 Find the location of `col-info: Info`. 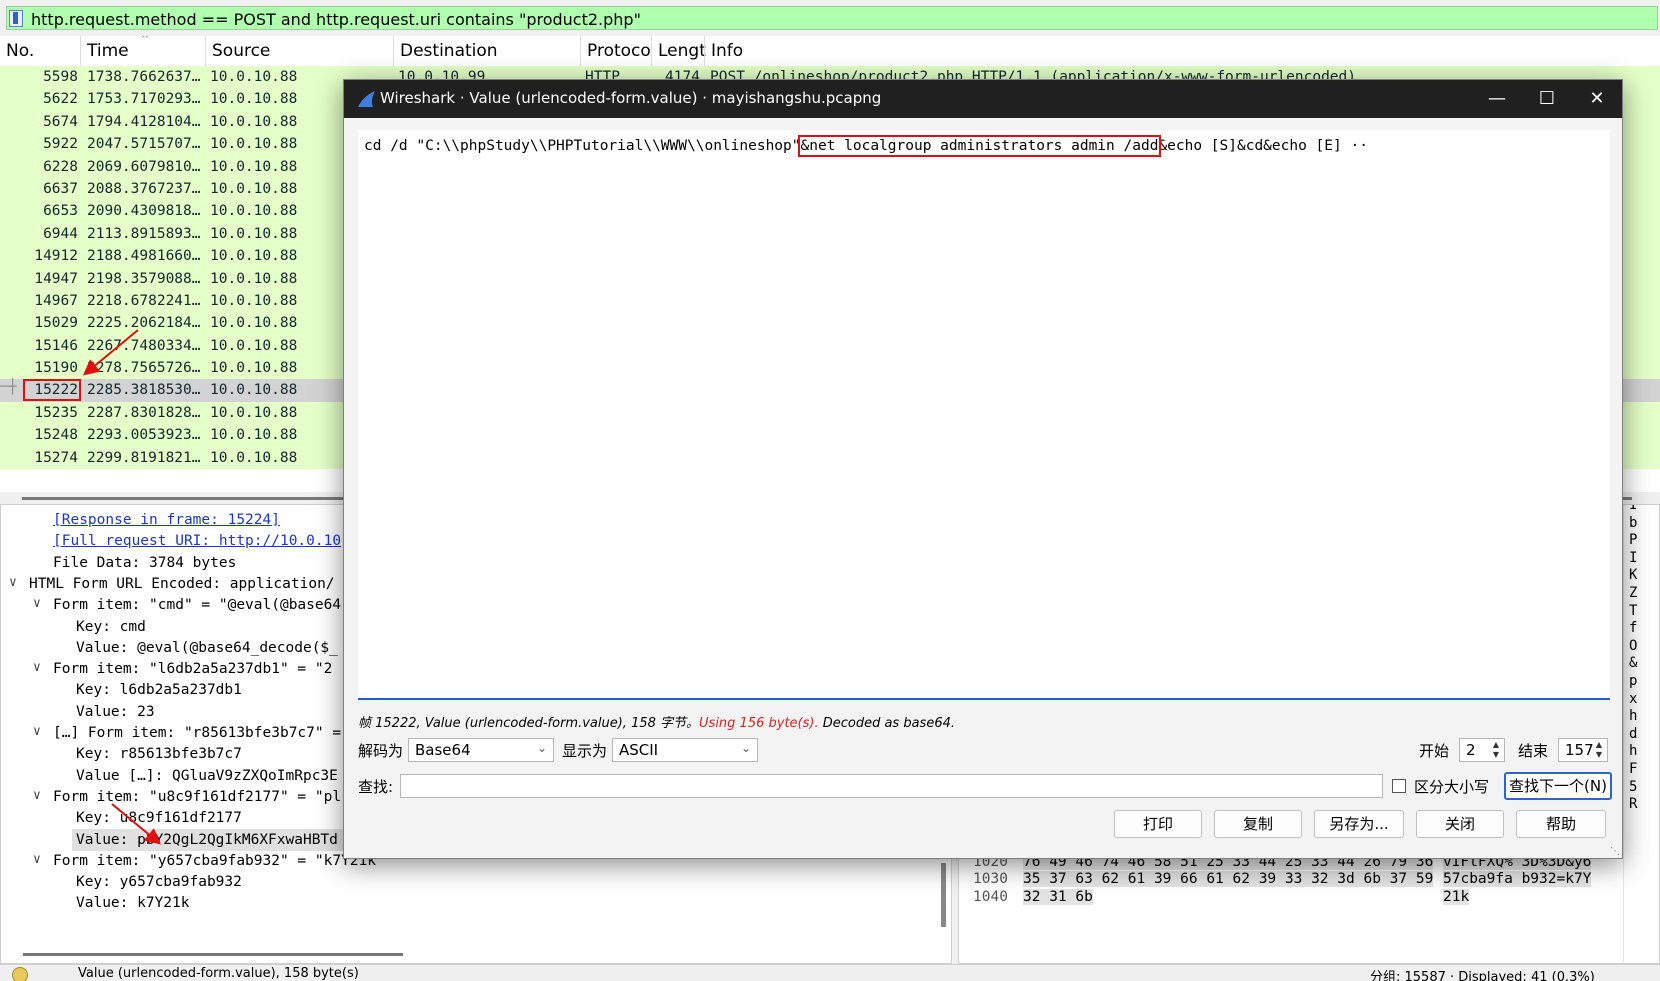

col-info: Info is located at coordinates (727, 51).